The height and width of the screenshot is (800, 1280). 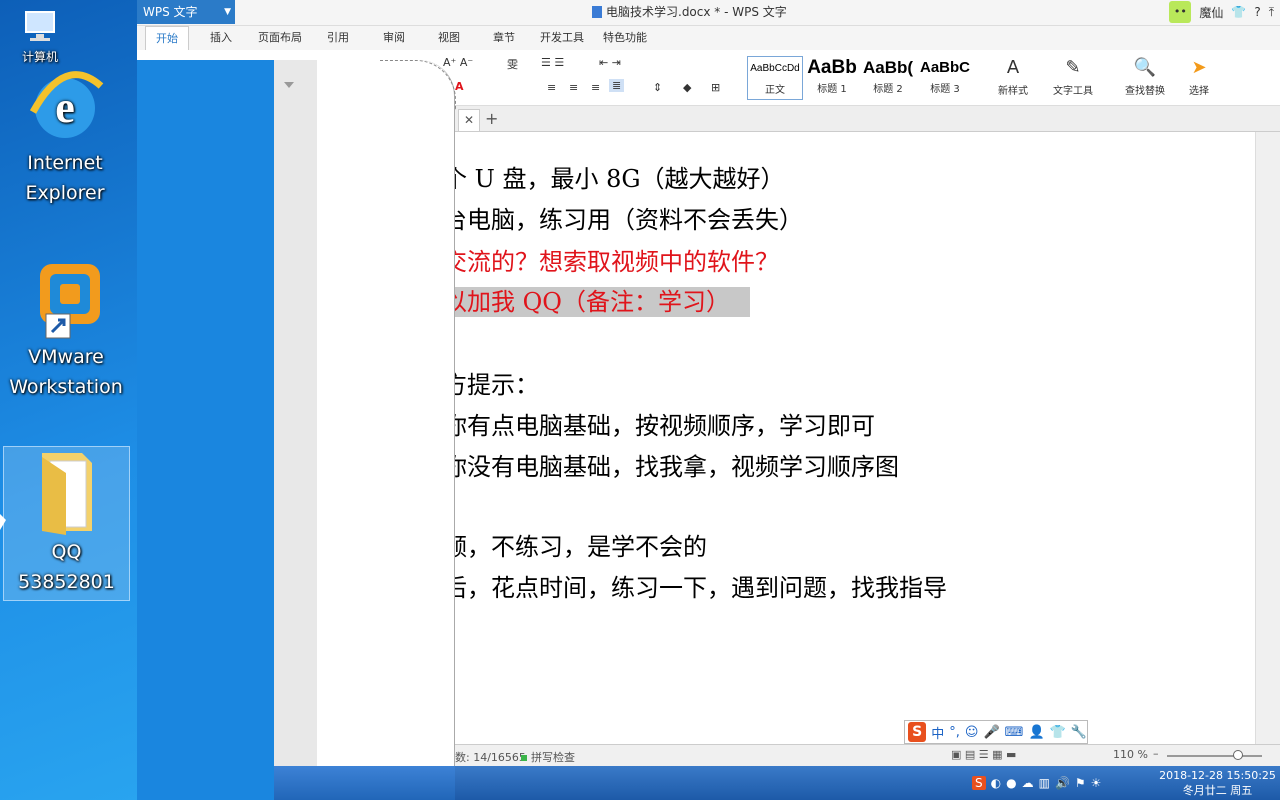 I want to click on network-icon: ▥, so click(x=1044, y=783).